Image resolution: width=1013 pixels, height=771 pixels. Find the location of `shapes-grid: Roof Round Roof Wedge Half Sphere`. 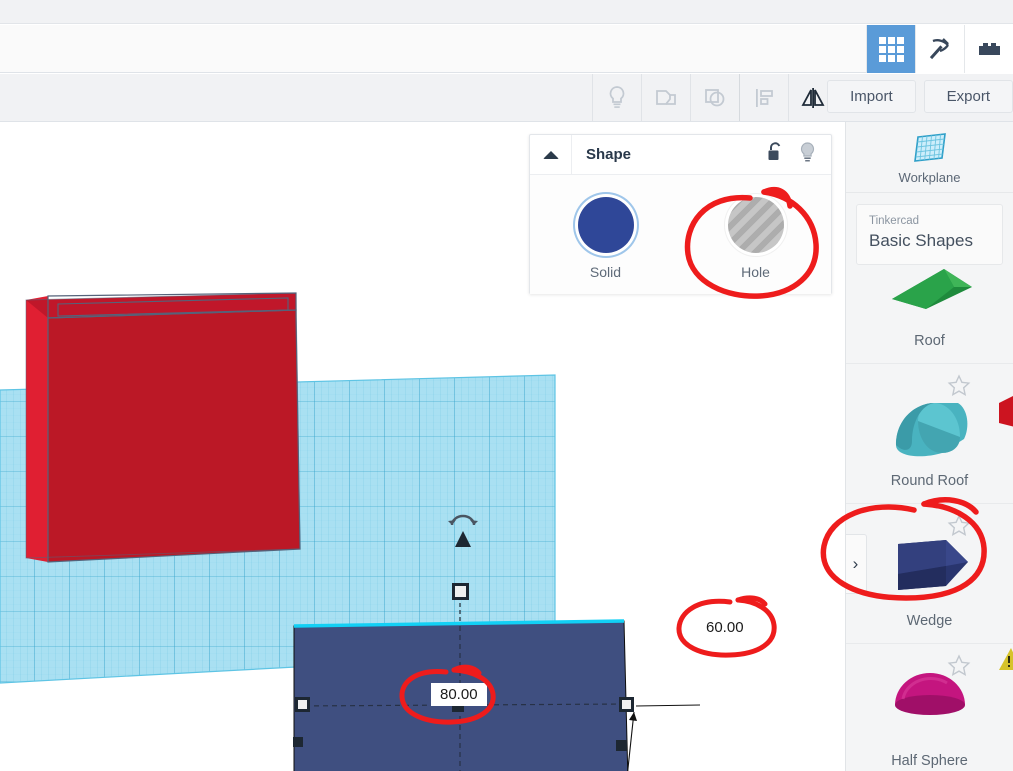

shapes-grid: Roof Round Roof Wedge Half Sphere is located at coordinates (929, 520).